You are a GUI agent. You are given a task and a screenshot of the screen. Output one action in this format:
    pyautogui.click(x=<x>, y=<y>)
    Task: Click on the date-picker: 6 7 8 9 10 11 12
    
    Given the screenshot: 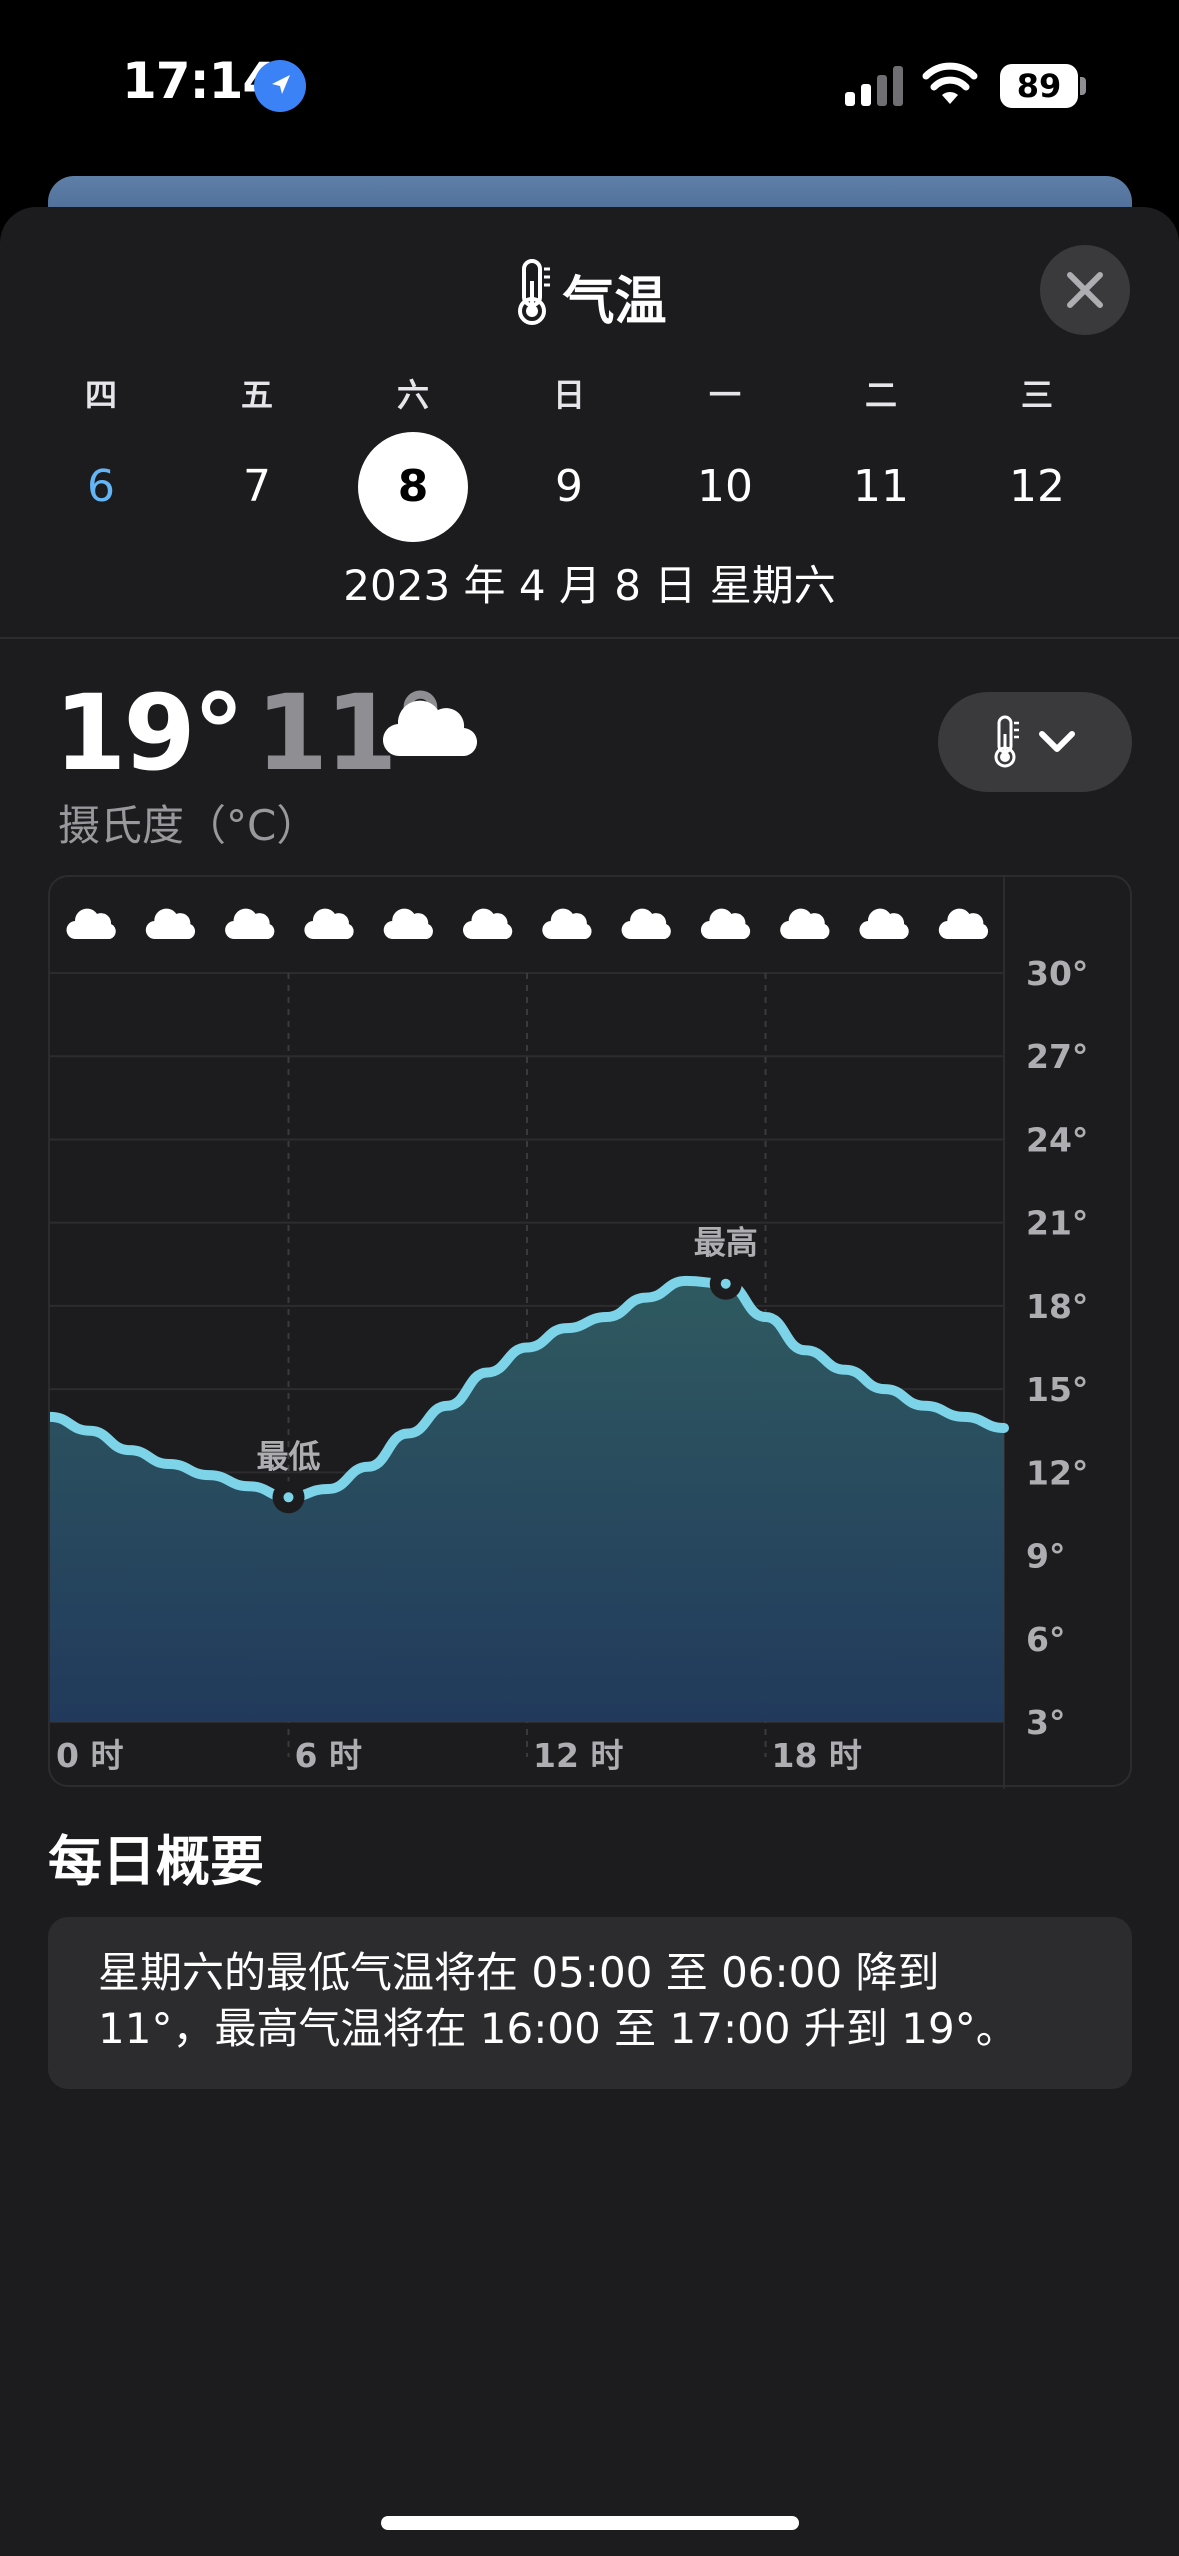 What is the action you would take?
    pyautogui.click(x=589, y=487)
    